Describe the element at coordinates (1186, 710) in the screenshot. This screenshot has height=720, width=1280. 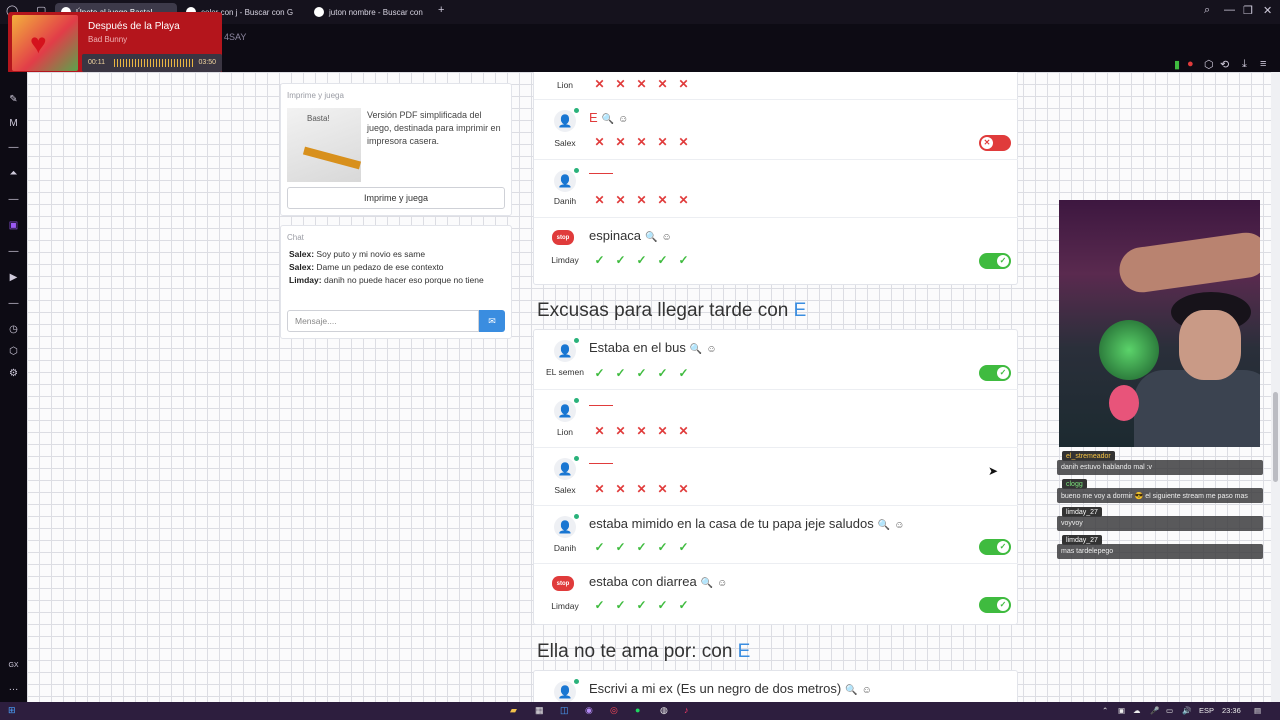
I see `volume-icon: 🔊` at that location.